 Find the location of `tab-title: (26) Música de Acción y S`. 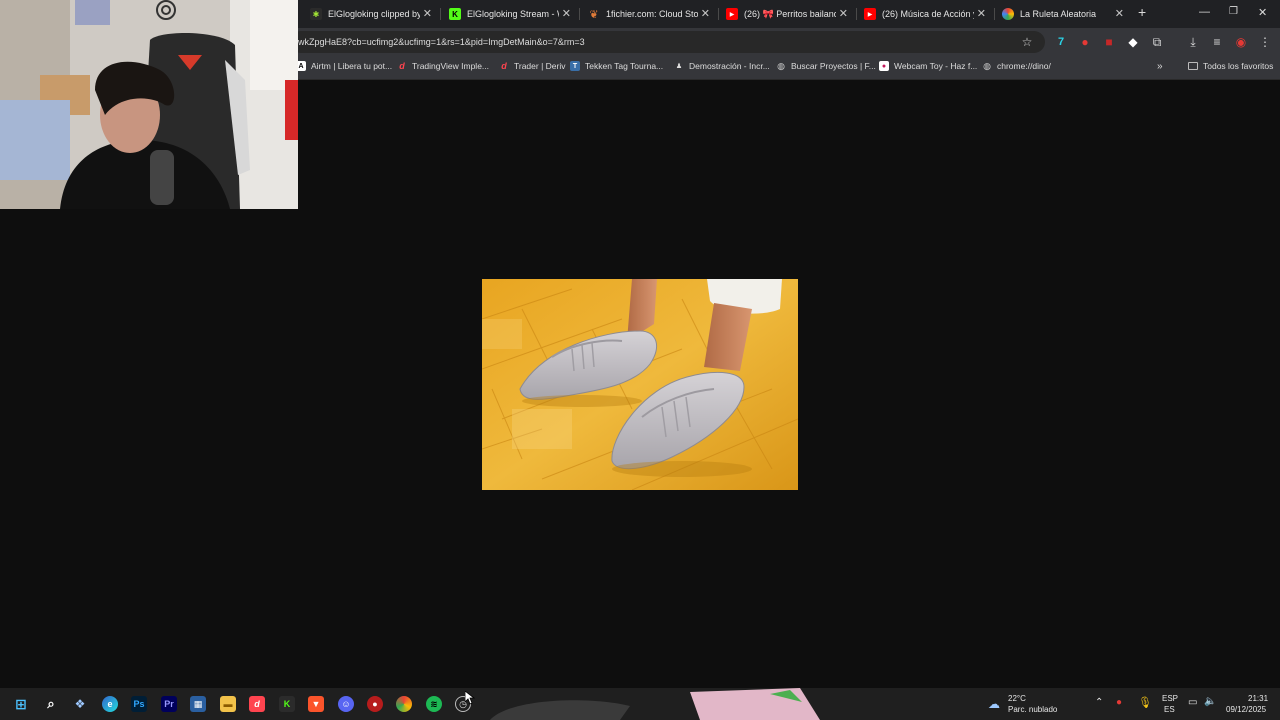

tab-title: (26) Música de Acción y S is located at coordinates (928, 14).